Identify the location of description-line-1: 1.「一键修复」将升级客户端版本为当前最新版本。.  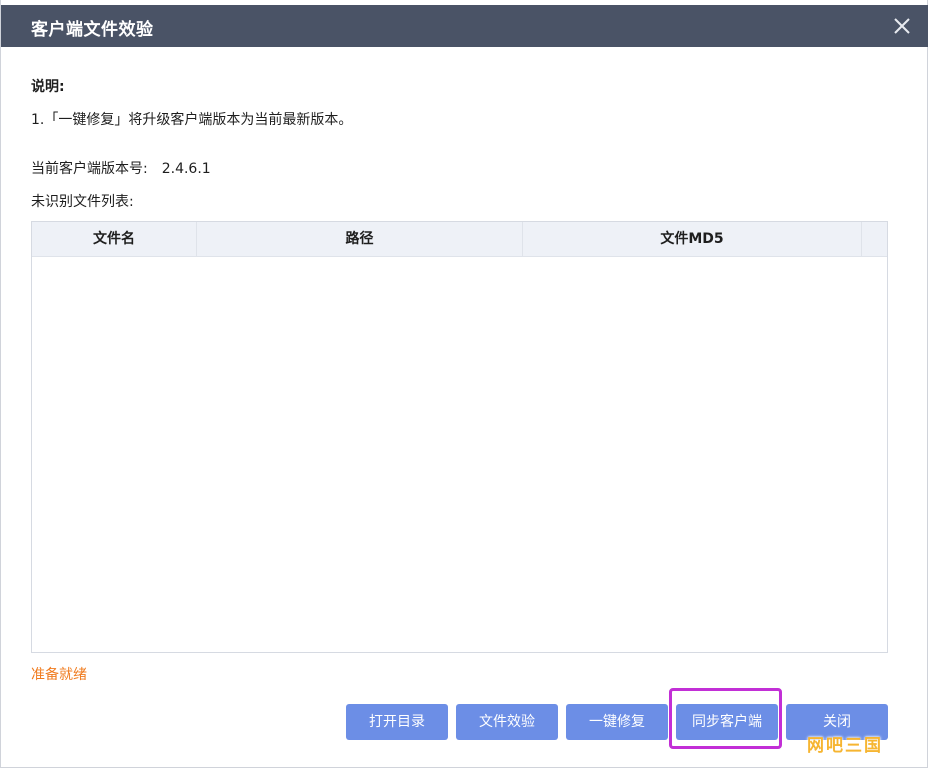
(192, 120).